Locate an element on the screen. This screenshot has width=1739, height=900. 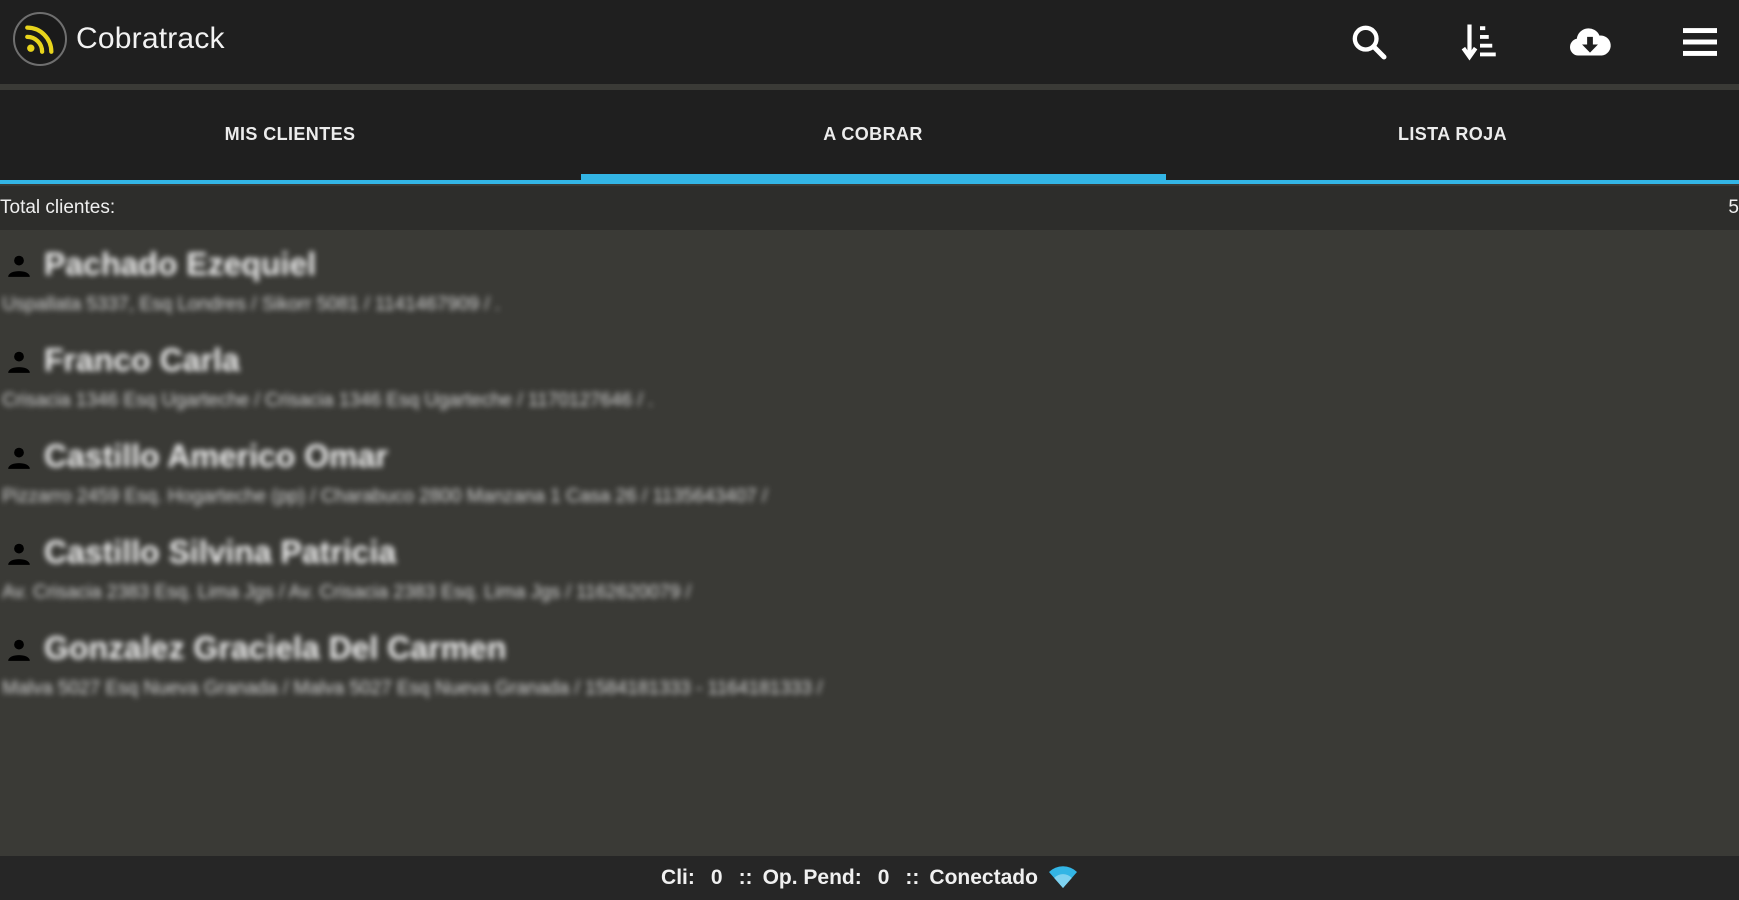
rss-feed-icon-svg is located at coordinates (39, 39).